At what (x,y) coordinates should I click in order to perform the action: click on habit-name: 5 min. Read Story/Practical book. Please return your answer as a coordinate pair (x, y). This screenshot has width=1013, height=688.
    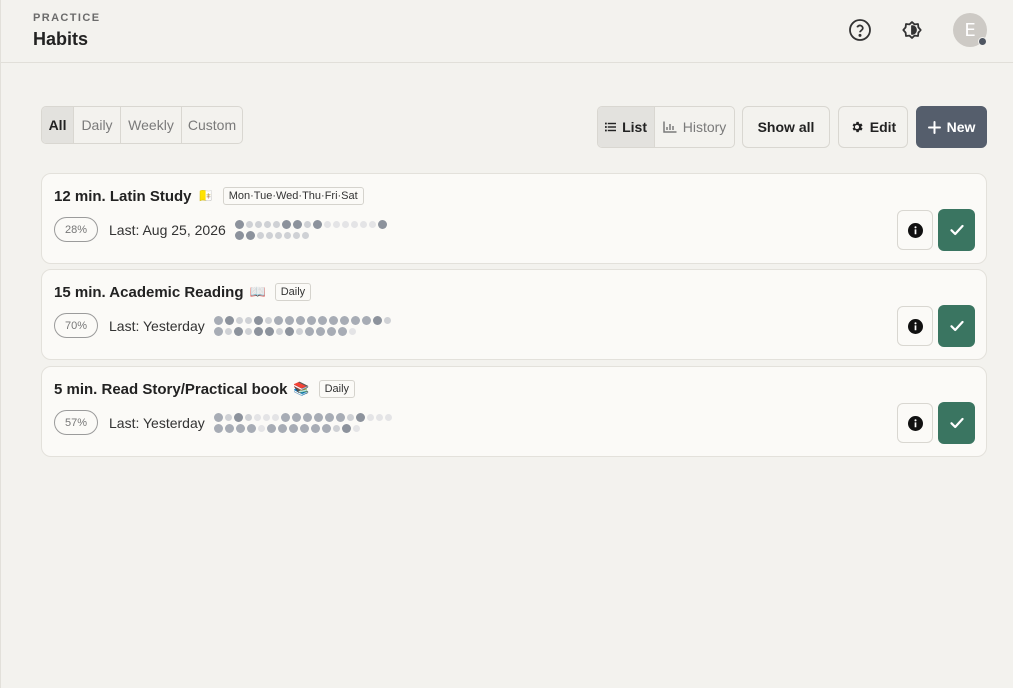
    Looking at the image, I should click on (171, 389).